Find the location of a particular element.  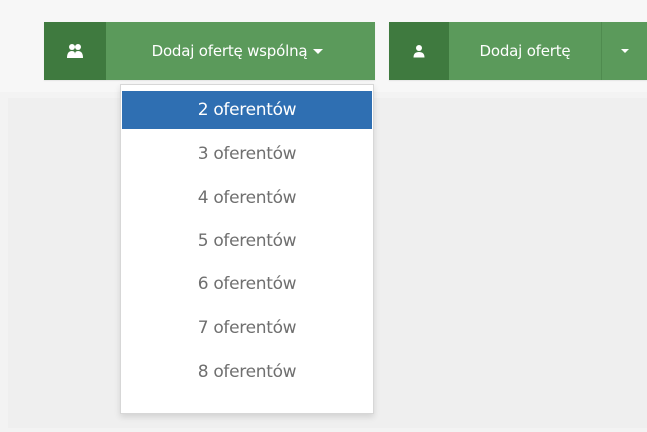

dropdown-item-7-offerors: 7 oferentów is located at coordinates (247, 328).